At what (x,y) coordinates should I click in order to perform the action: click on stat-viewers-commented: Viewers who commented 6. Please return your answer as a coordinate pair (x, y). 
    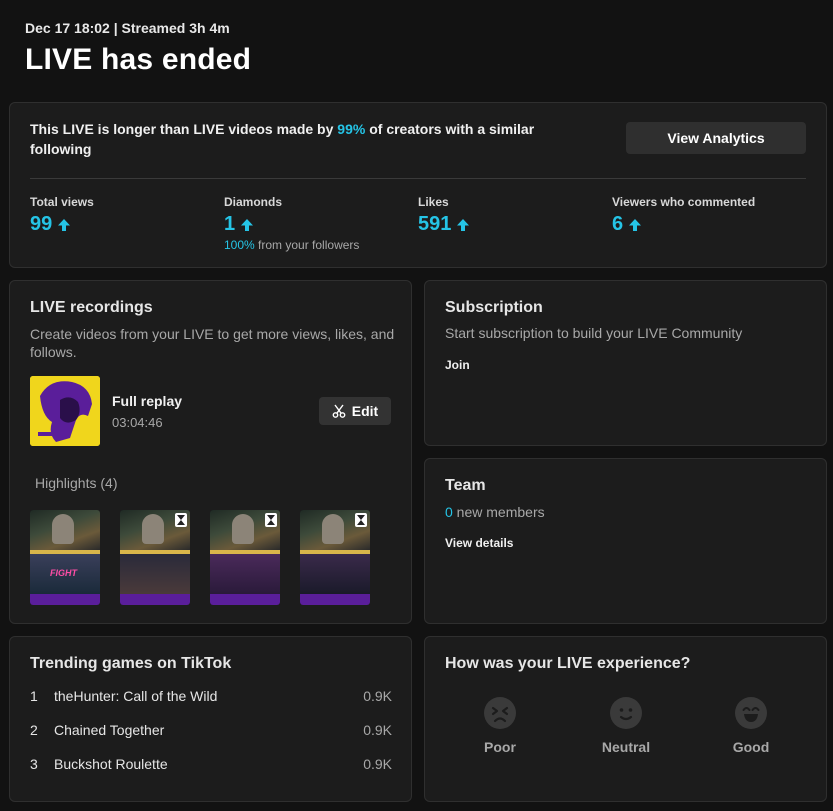
    Looking at the image, I should click on (683, 215).